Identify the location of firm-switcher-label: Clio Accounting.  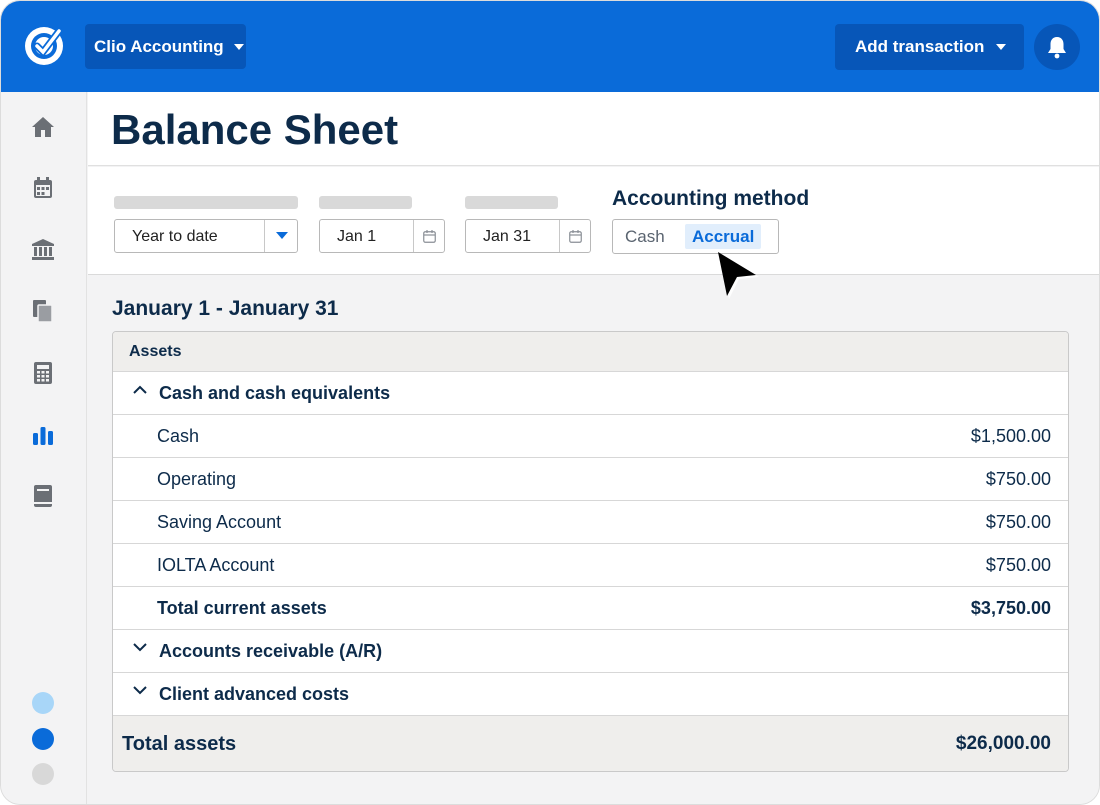
(159, 46).